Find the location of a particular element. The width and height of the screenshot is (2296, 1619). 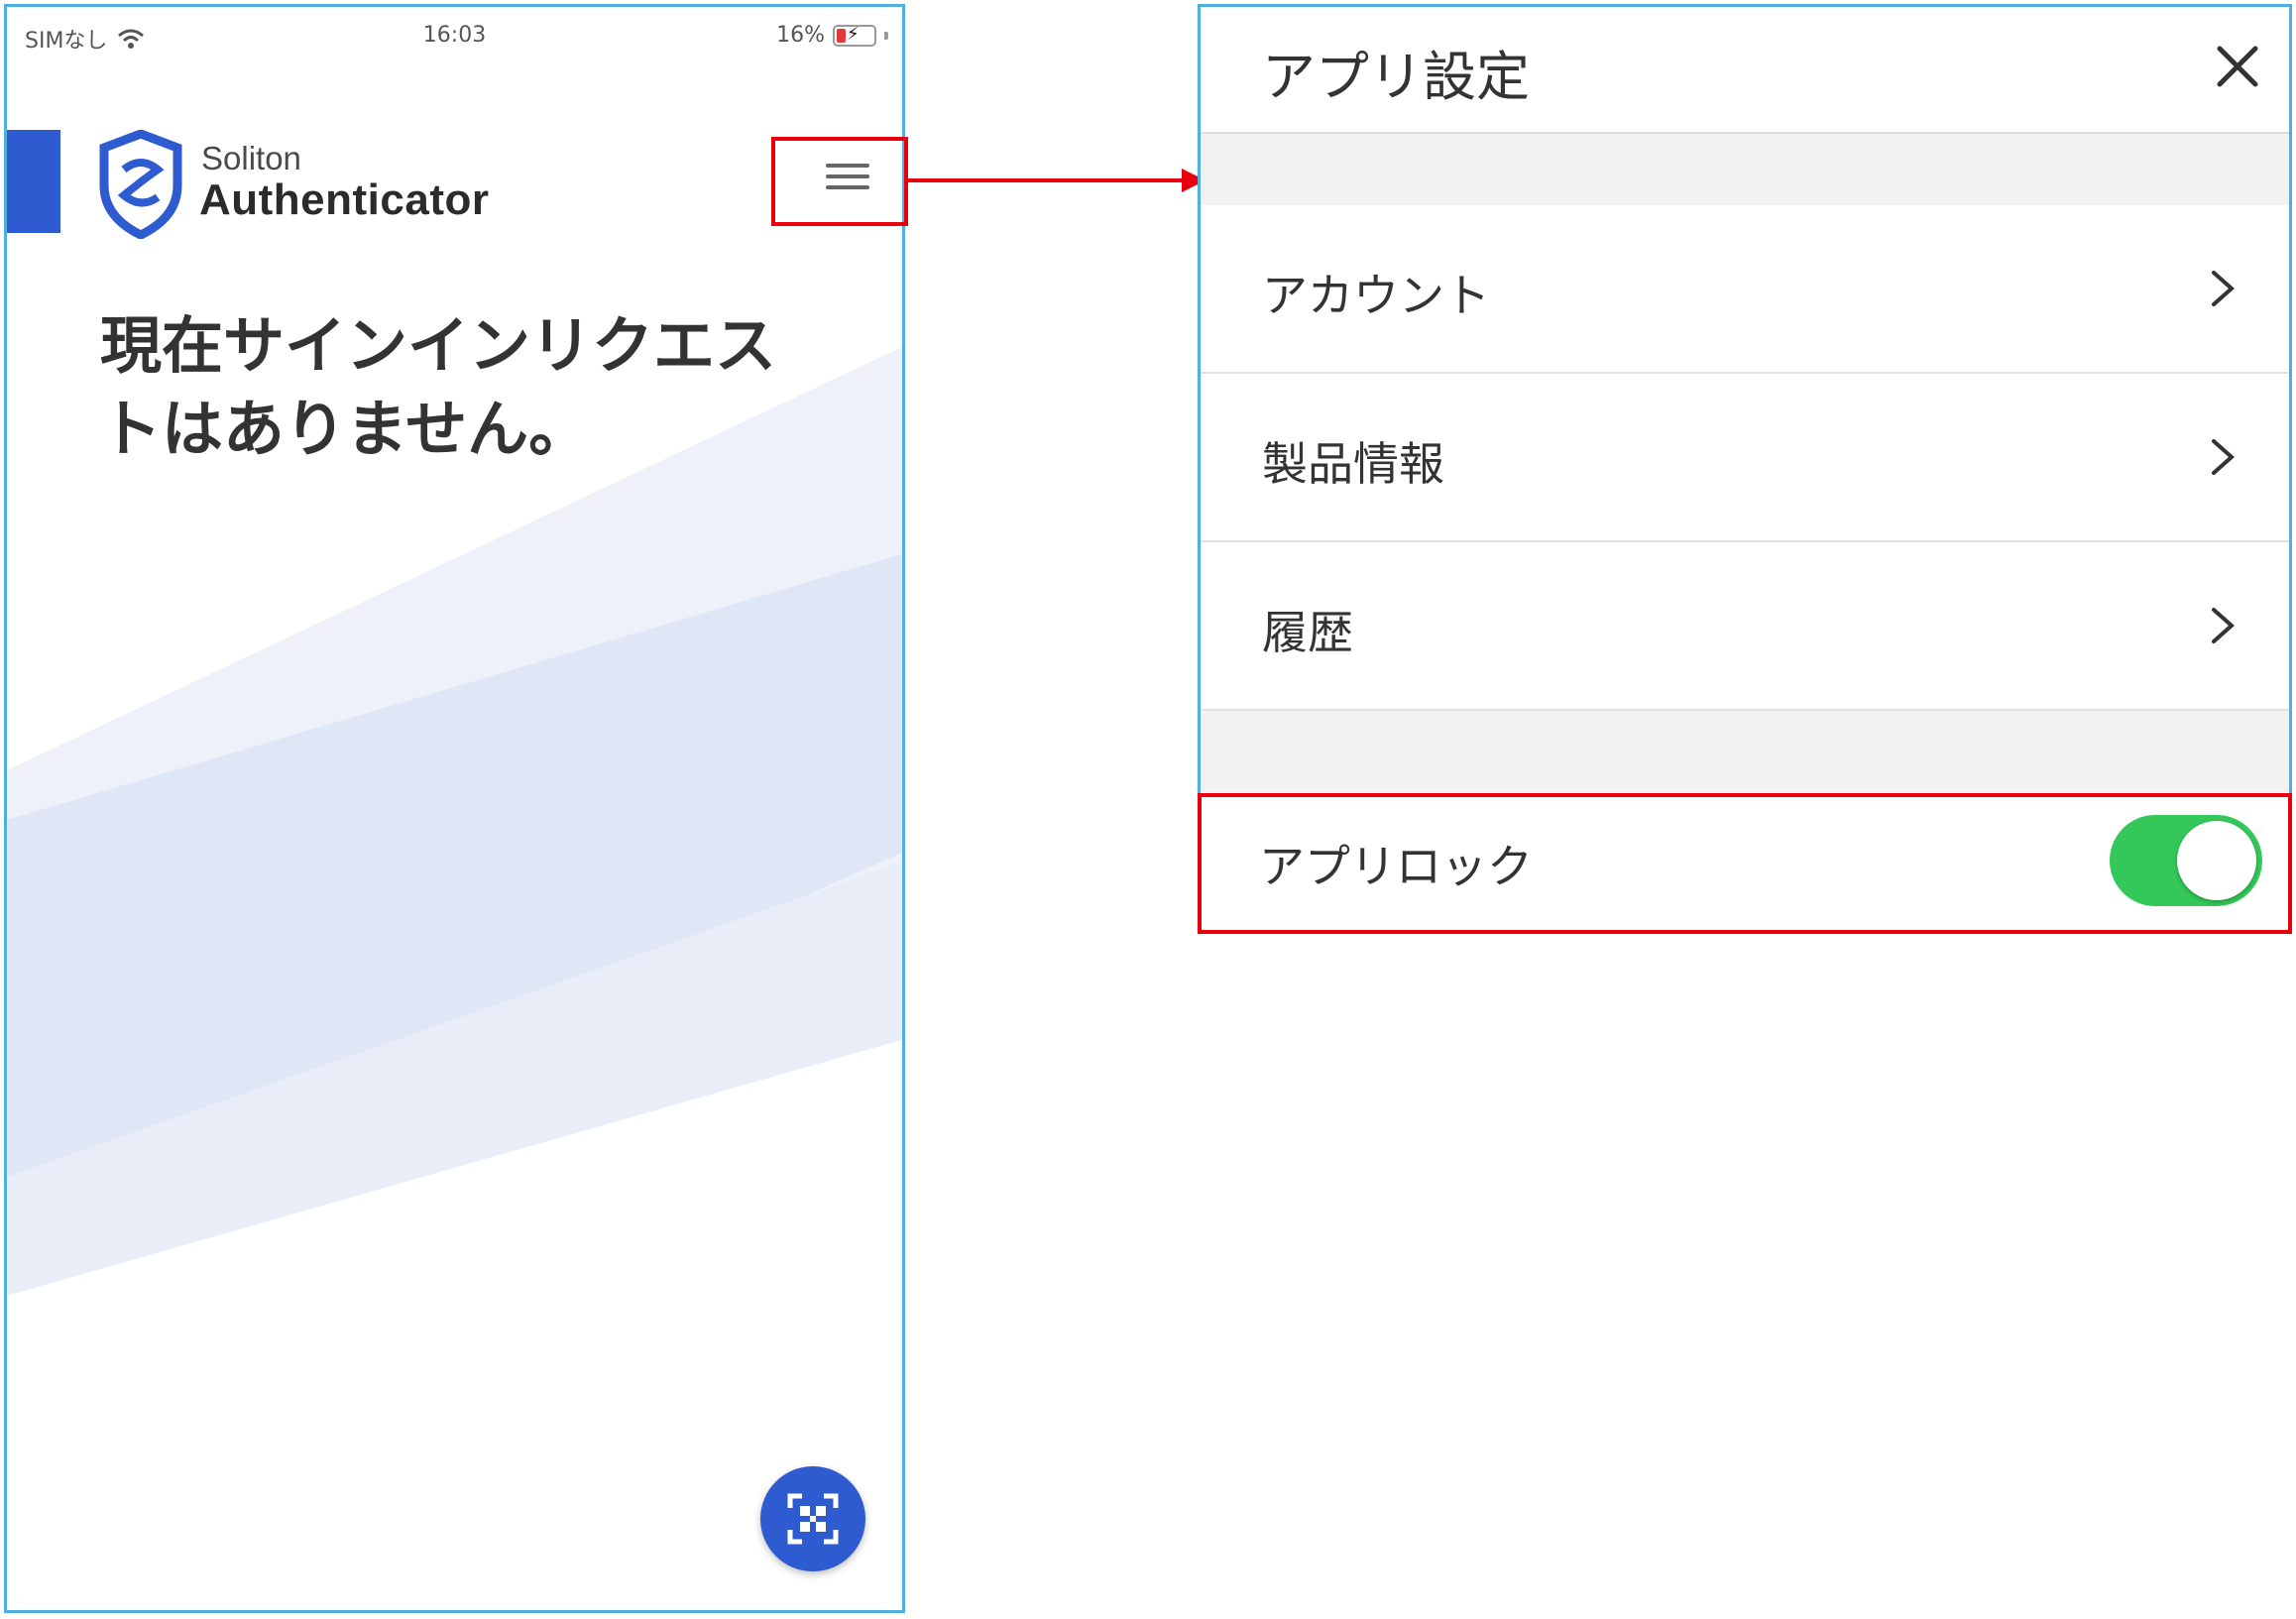

settings-header: アプリ設定 is located at coordinates (1745, 70).